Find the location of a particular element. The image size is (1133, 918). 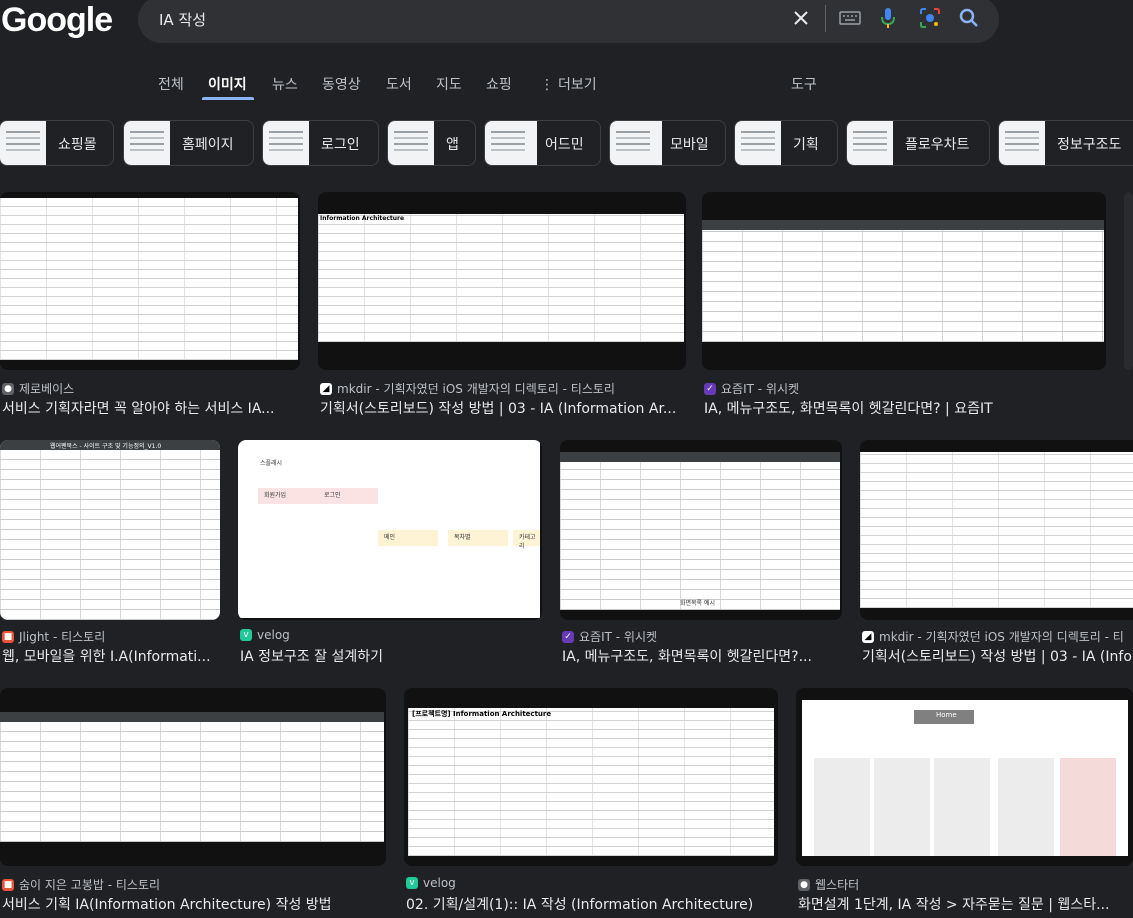

table-image is located at coordinates (192, 777).